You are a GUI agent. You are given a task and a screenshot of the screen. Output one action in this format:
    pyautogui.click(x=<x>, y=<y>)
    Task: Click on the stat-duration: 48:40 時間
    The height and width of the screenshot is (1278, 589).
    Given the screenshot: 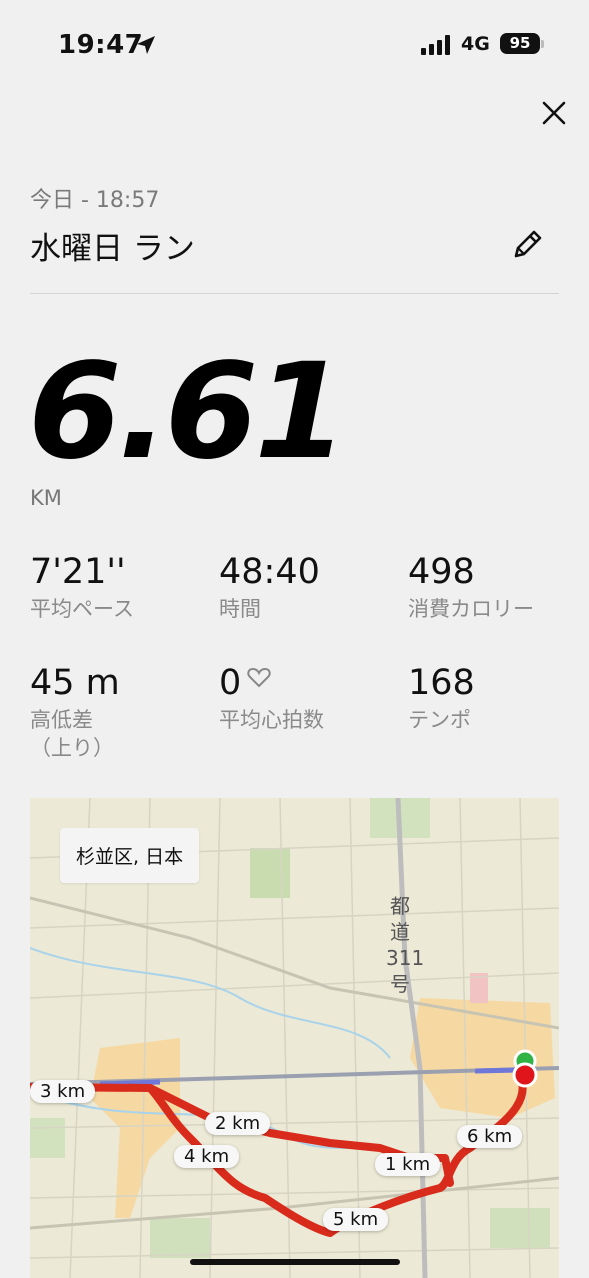 What is the action you would take?
    pyautogui.click(x=269, y=587)
    